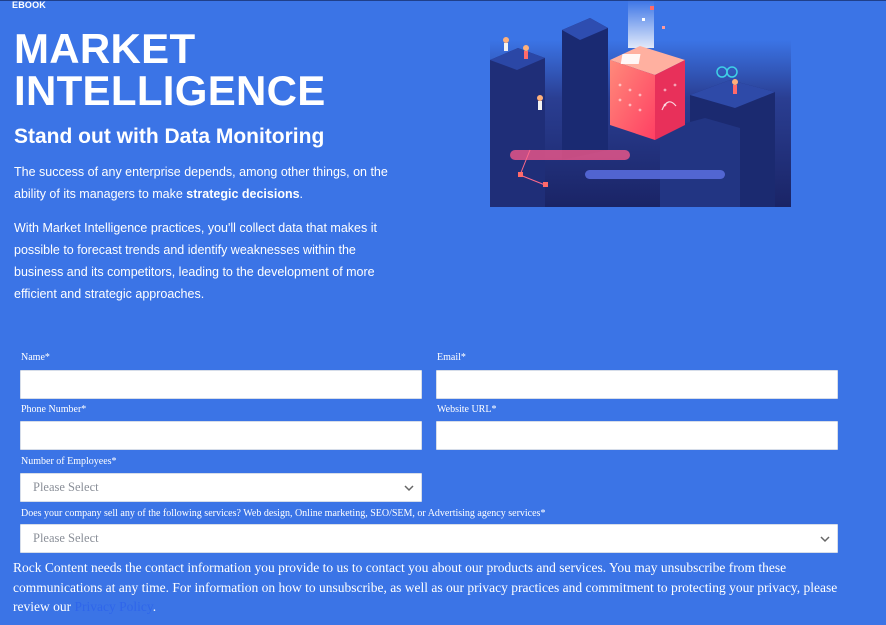 The width and height of the screenshot is (886, 625). Describe the element at coordinates (29, 5) in the screenshot. I see `ebook-eyebrow: EBOOK` at that location.